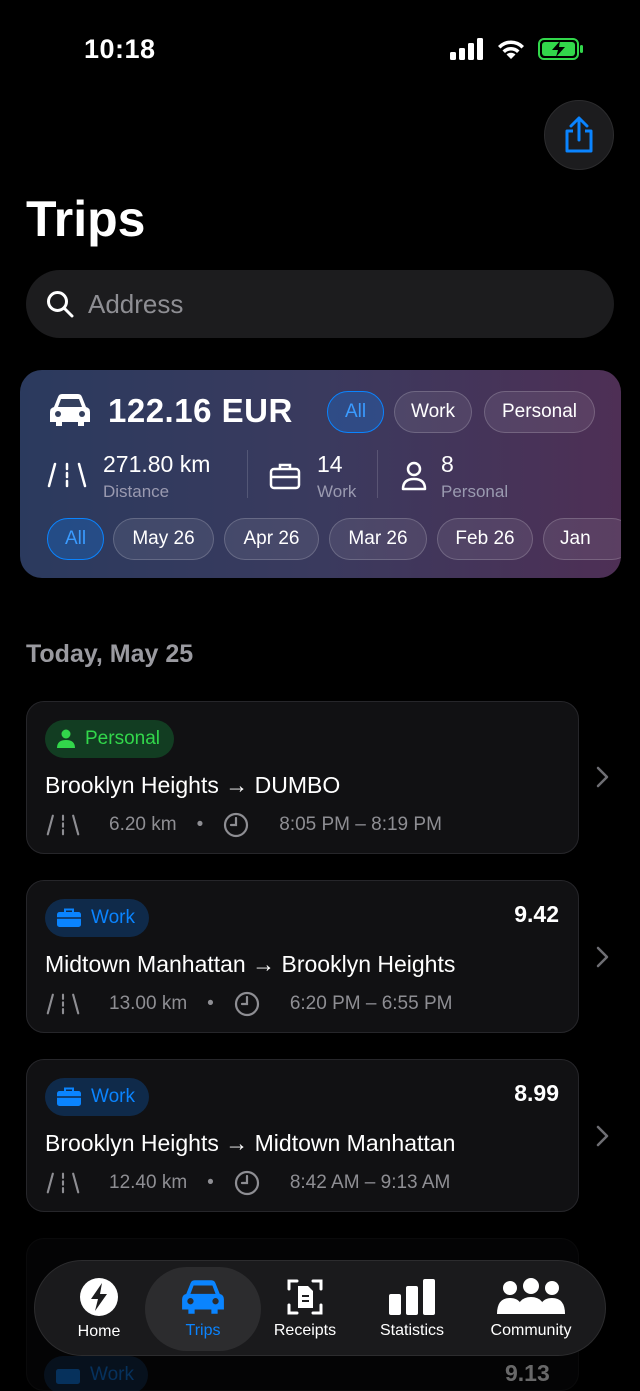 Image resolution: width=640 pixels, height=1391 pixels. I want to click on trip-time: 8:05 PM – 8:19 PM, so click(360, 824).